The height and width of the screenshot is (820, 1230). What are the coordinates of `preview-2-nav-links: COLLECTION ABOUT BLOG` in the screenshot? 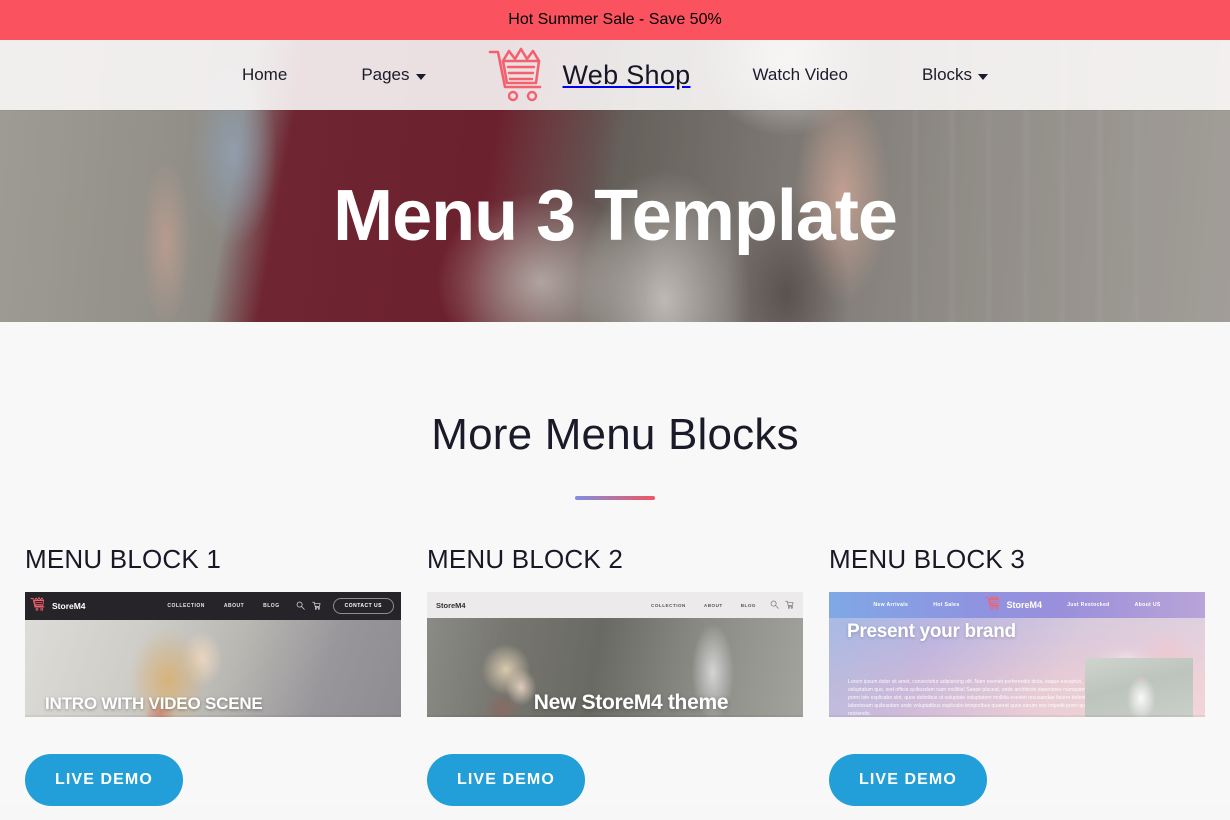 It's located at (703, 605).